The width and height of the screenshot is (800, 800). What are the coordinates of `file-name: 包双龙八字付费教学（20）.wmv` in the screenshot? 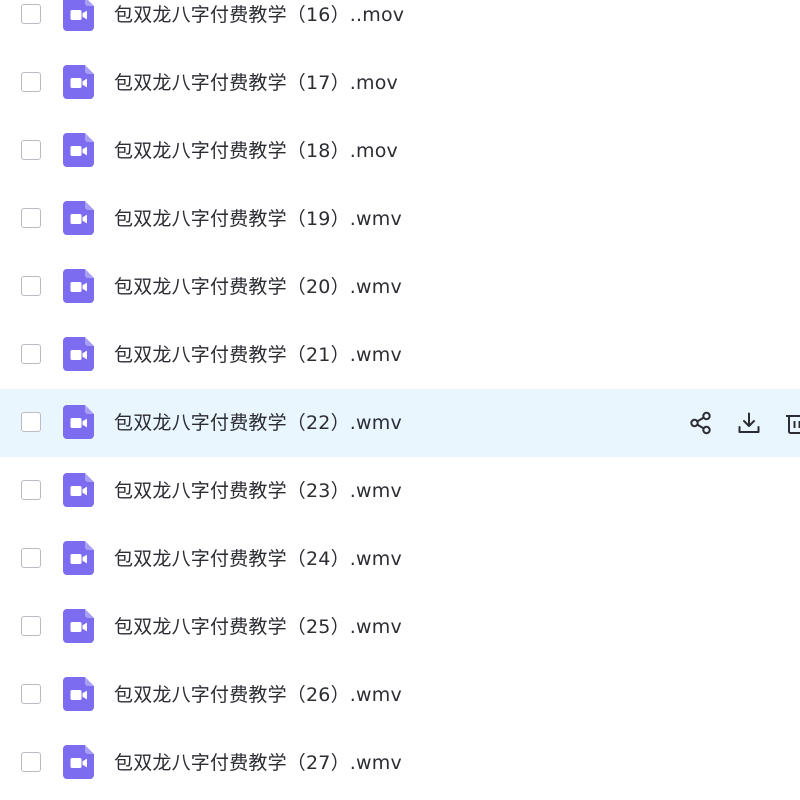 It's located at (258, 287).